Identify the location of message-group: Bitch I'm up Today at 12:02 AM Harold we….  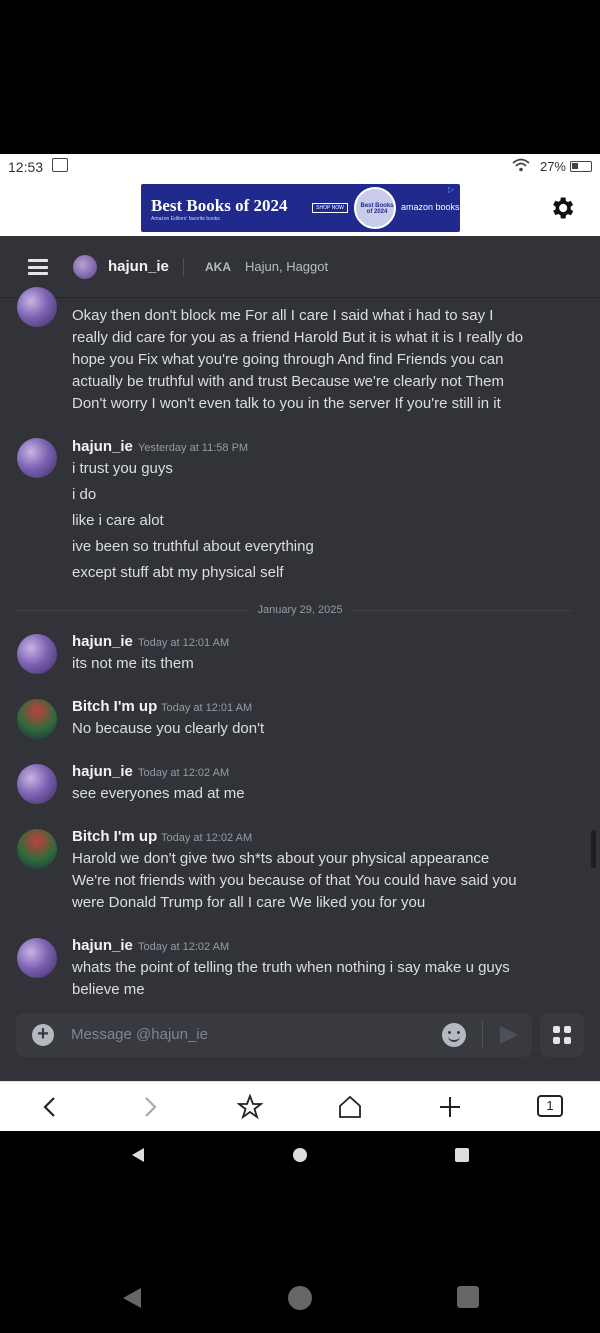
(300, 869).